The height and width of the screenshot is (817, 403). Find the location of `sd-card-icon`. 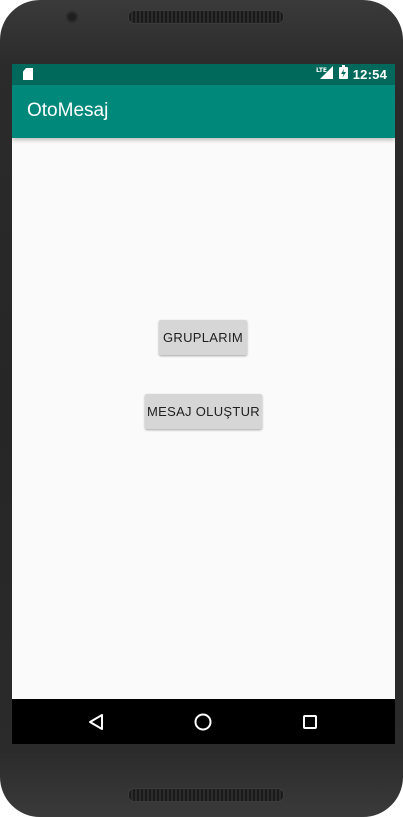

sd-card-icon is located at coordinates (28, 74).